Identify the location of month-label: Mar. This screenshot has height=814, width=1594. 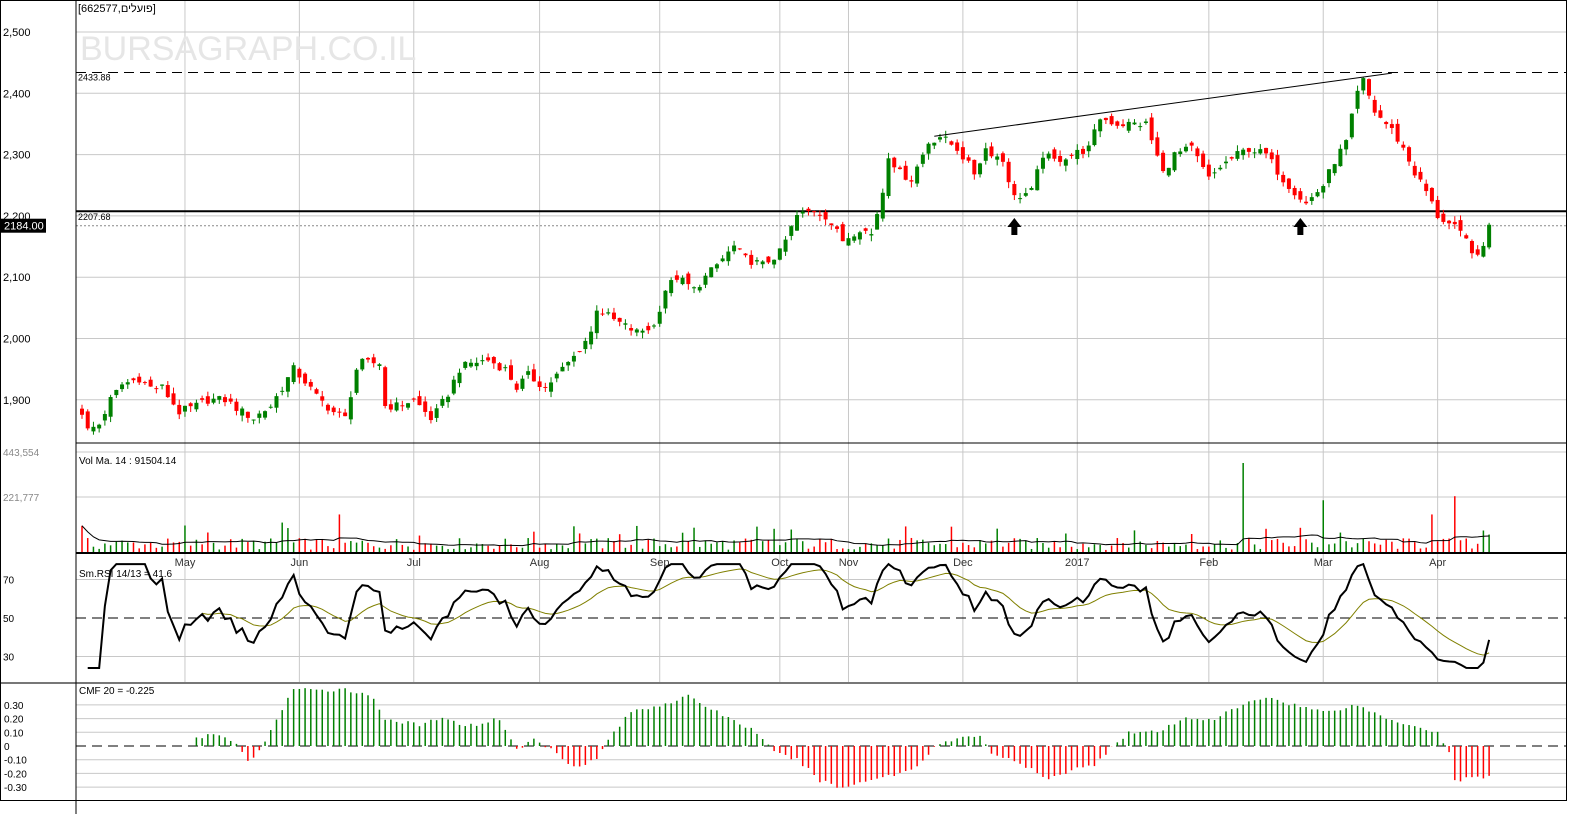
(1323, 563).